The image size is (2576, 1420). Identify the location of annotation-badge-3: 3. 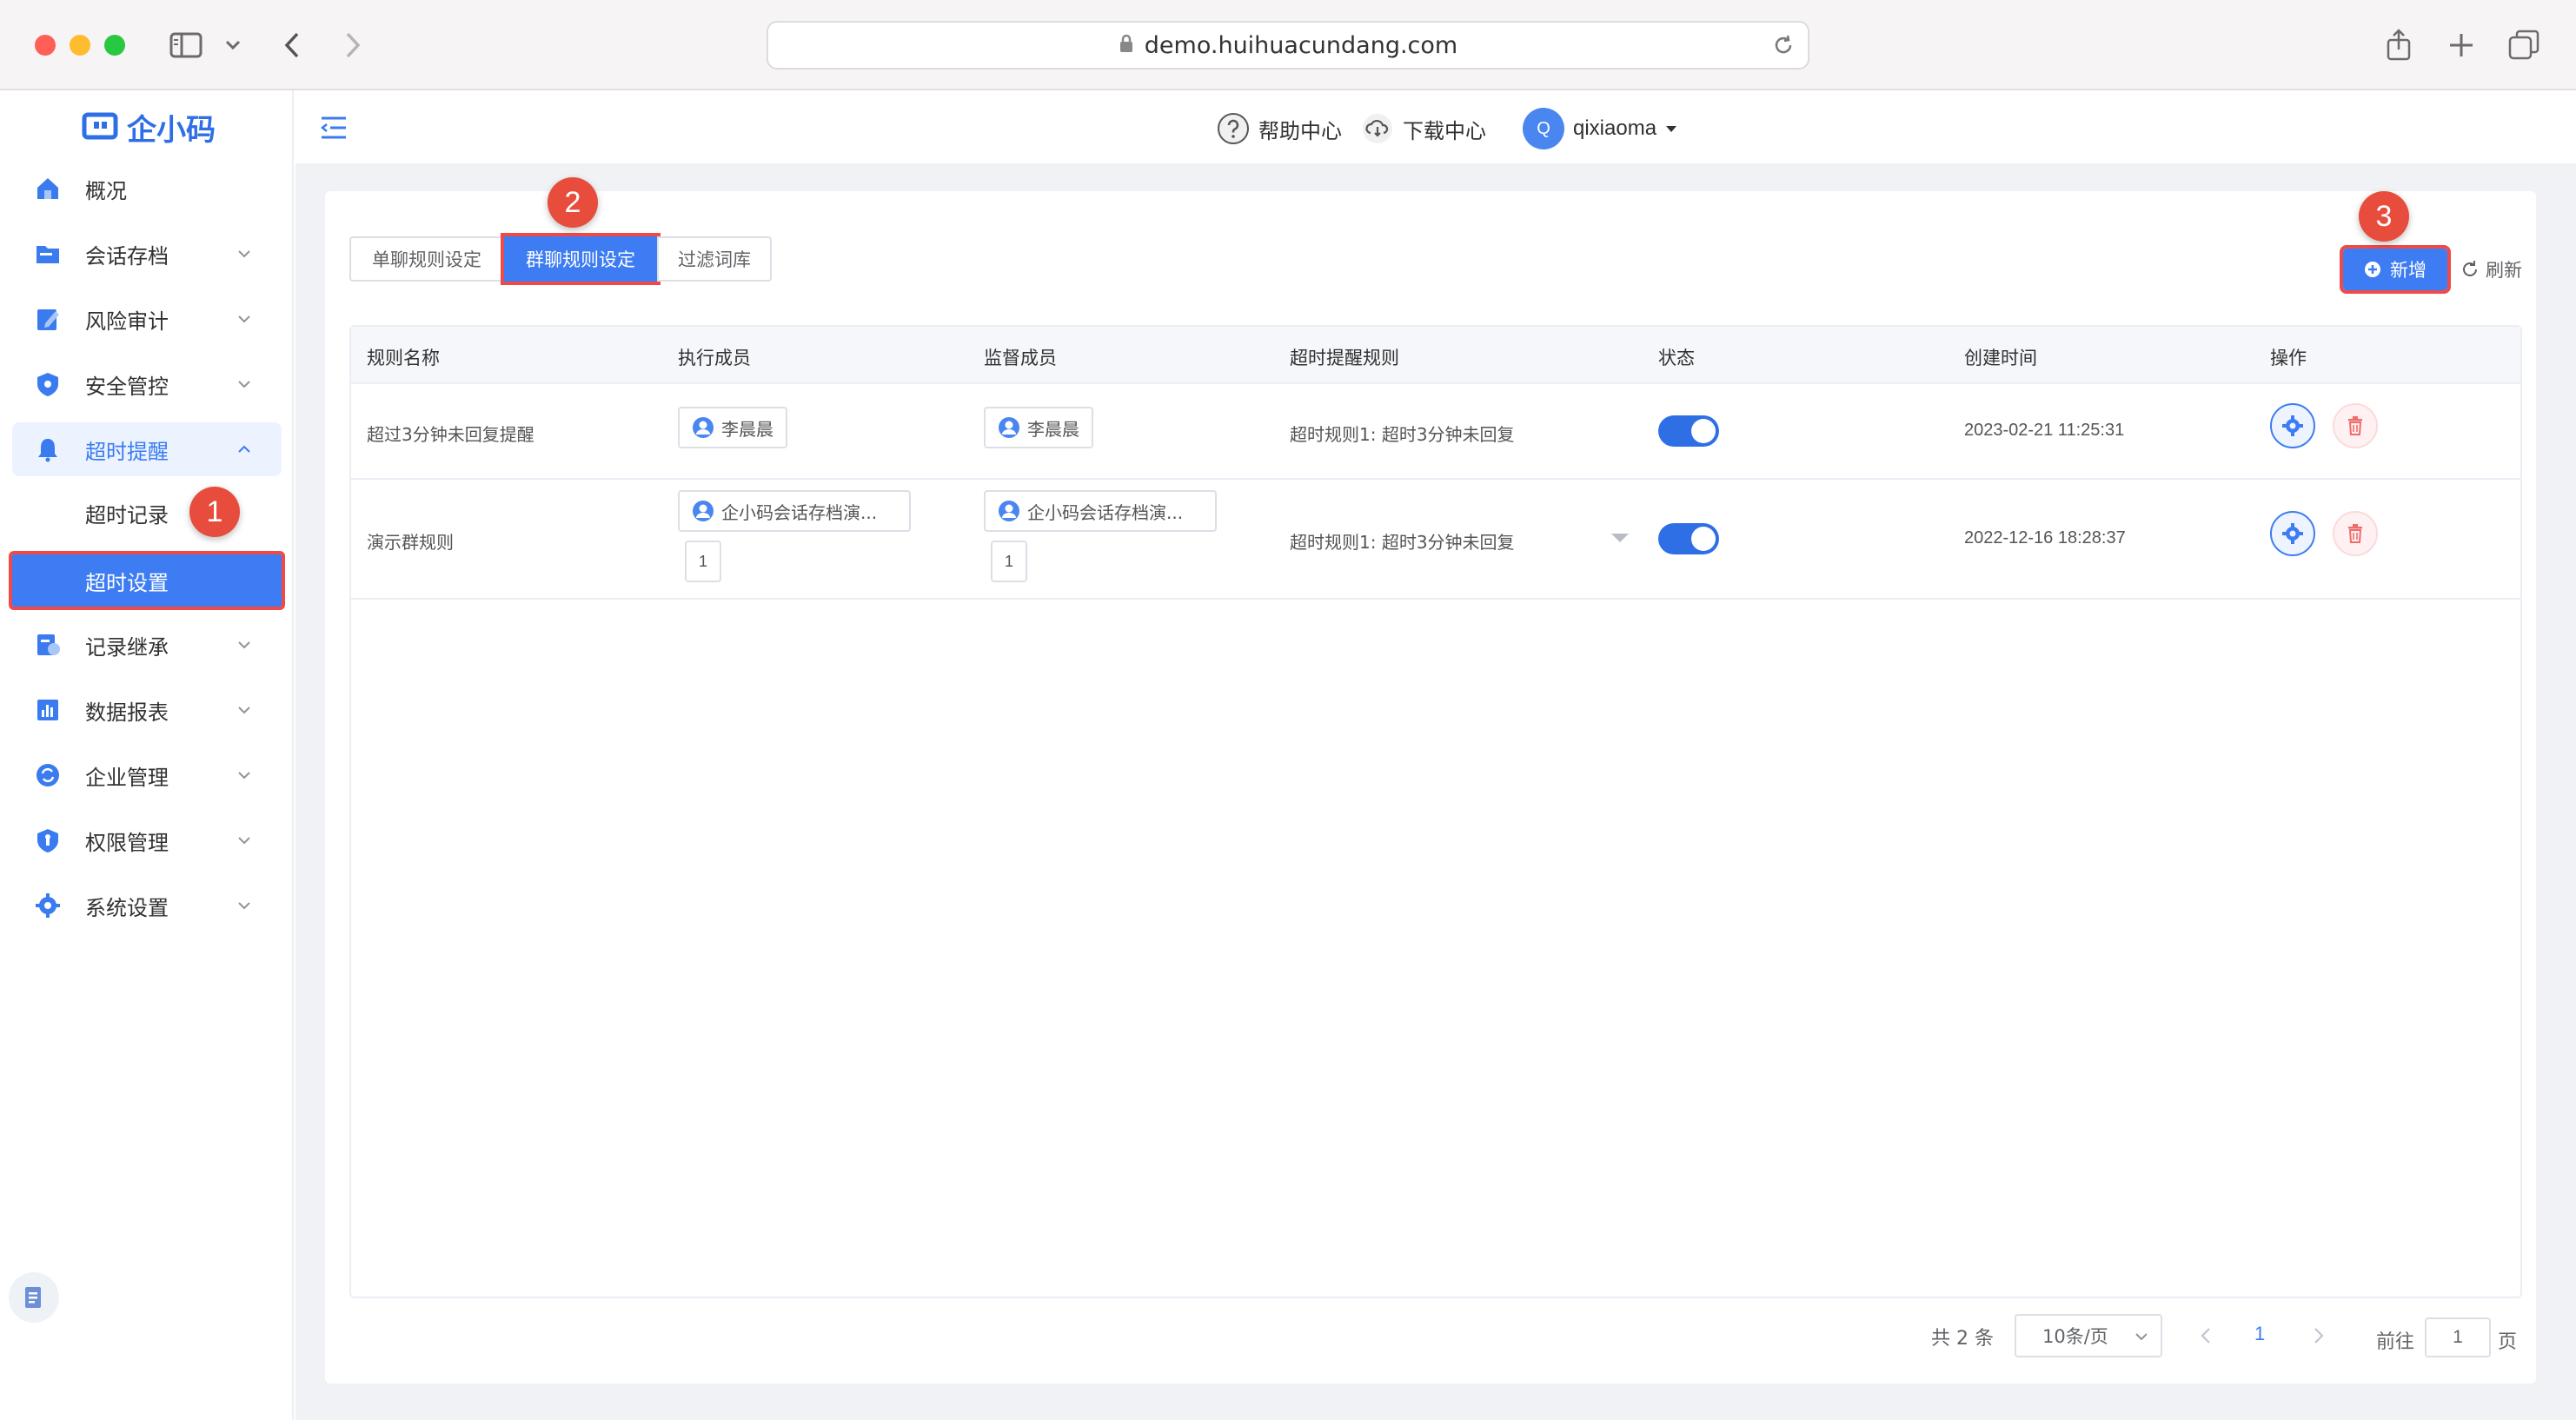
(2384, 216).